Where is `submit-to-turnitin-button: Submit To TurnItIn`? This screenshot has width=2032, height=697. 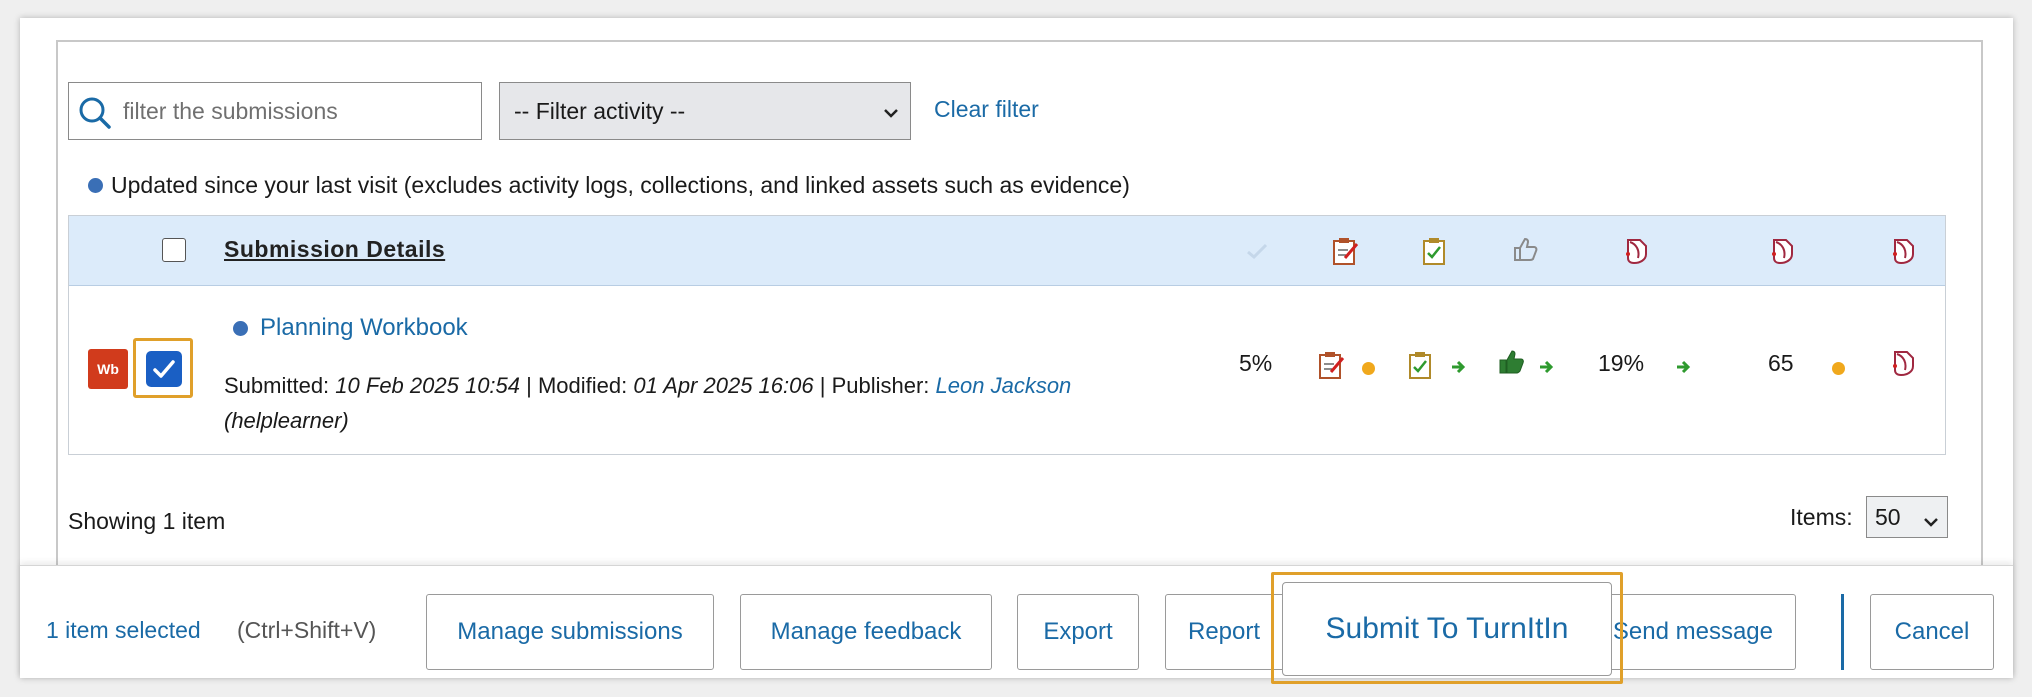 submit-to-turnitin-button: Submit To TurnItIn is located at coordinates (1447, 629).